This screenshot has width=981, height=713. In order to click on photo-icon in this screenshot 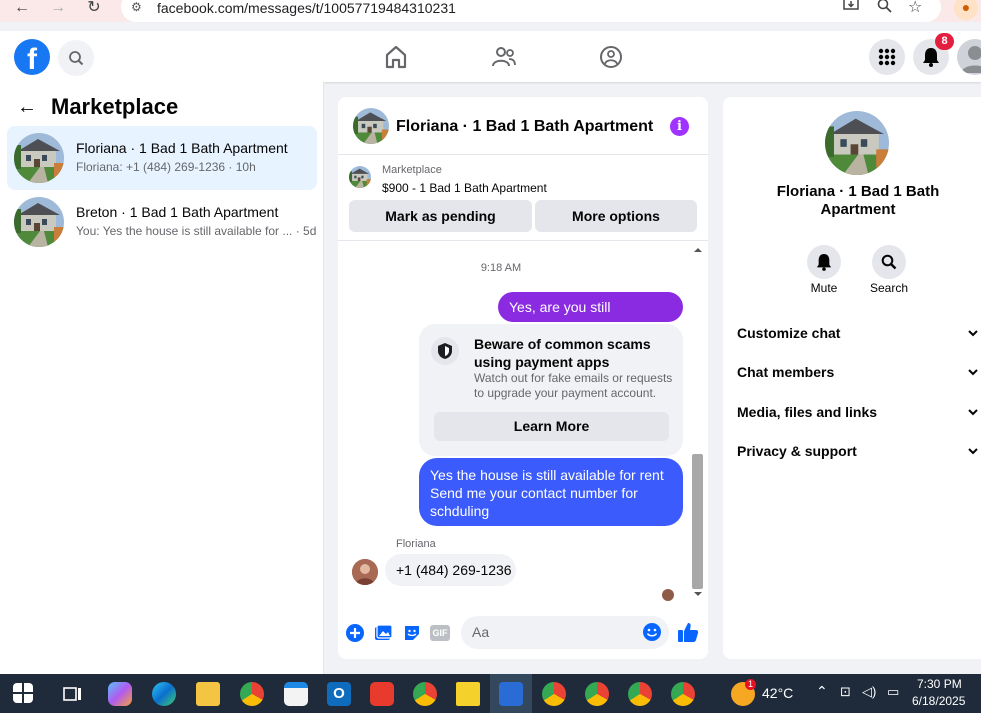, I will do `click(383, 633)`.